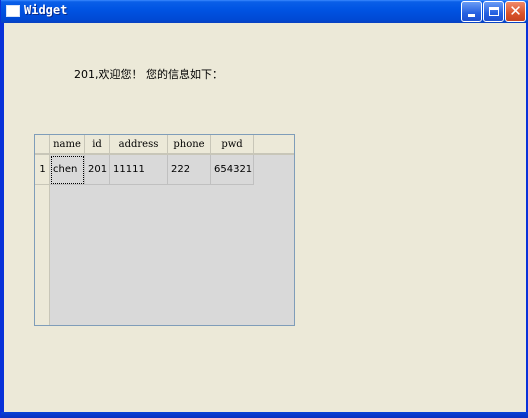 The height and width of the screenshot is (418, 528). Describe the element at coordinates (2, 217) in the screenshot. I see `window-border-left` at that location.